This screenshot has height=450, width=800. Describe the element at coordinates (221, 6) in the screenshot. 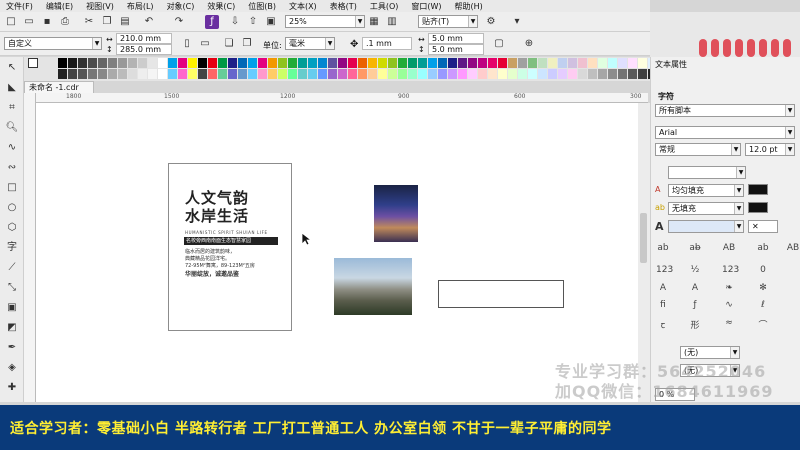

I see `menu-effects: 效果(C)` at that location.